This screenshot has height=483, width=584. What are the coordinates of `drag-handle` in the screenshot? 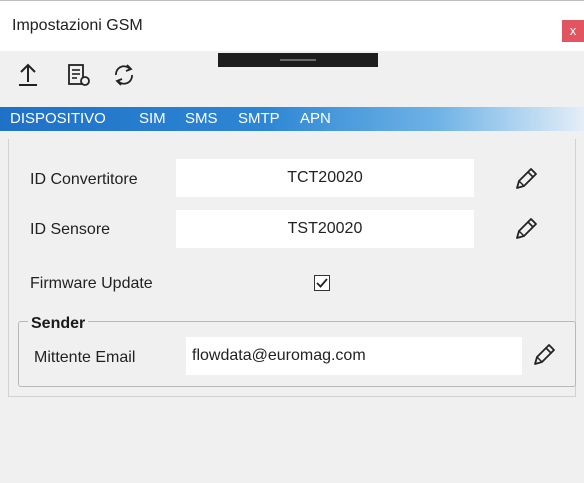 It's located at (298, 60).